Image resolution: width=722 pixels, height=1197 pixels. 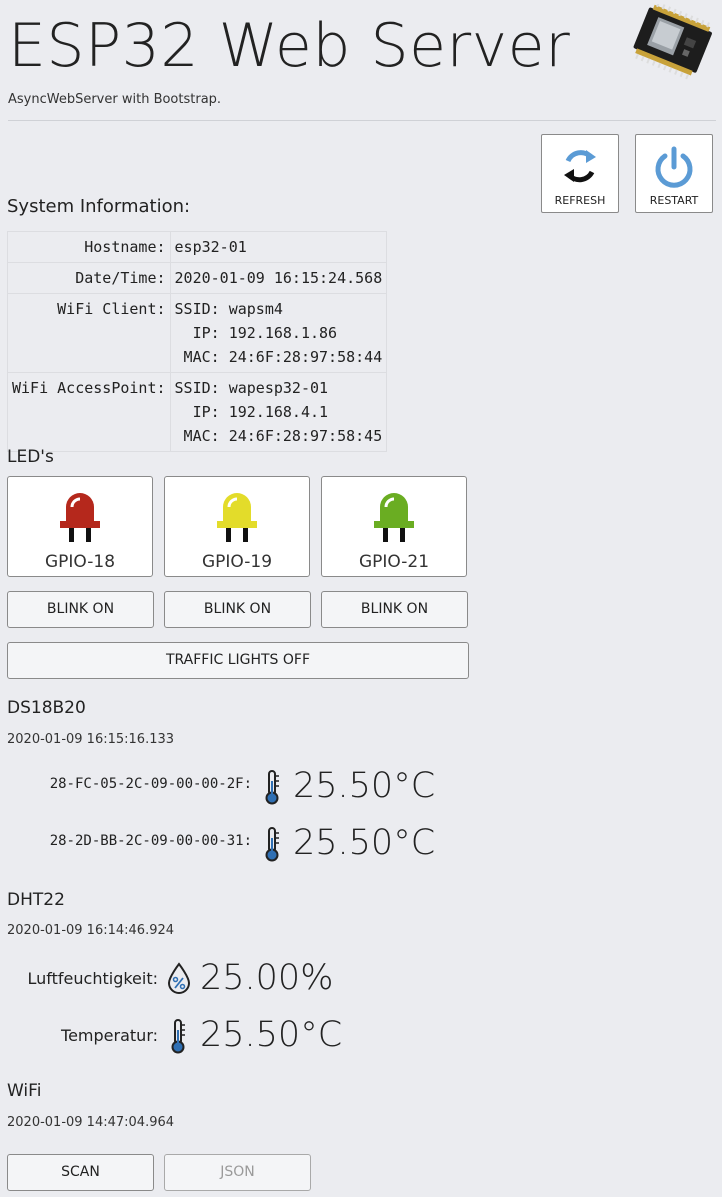 I want to click on dht22-heading: DHT22, so click(x=36, y=900).